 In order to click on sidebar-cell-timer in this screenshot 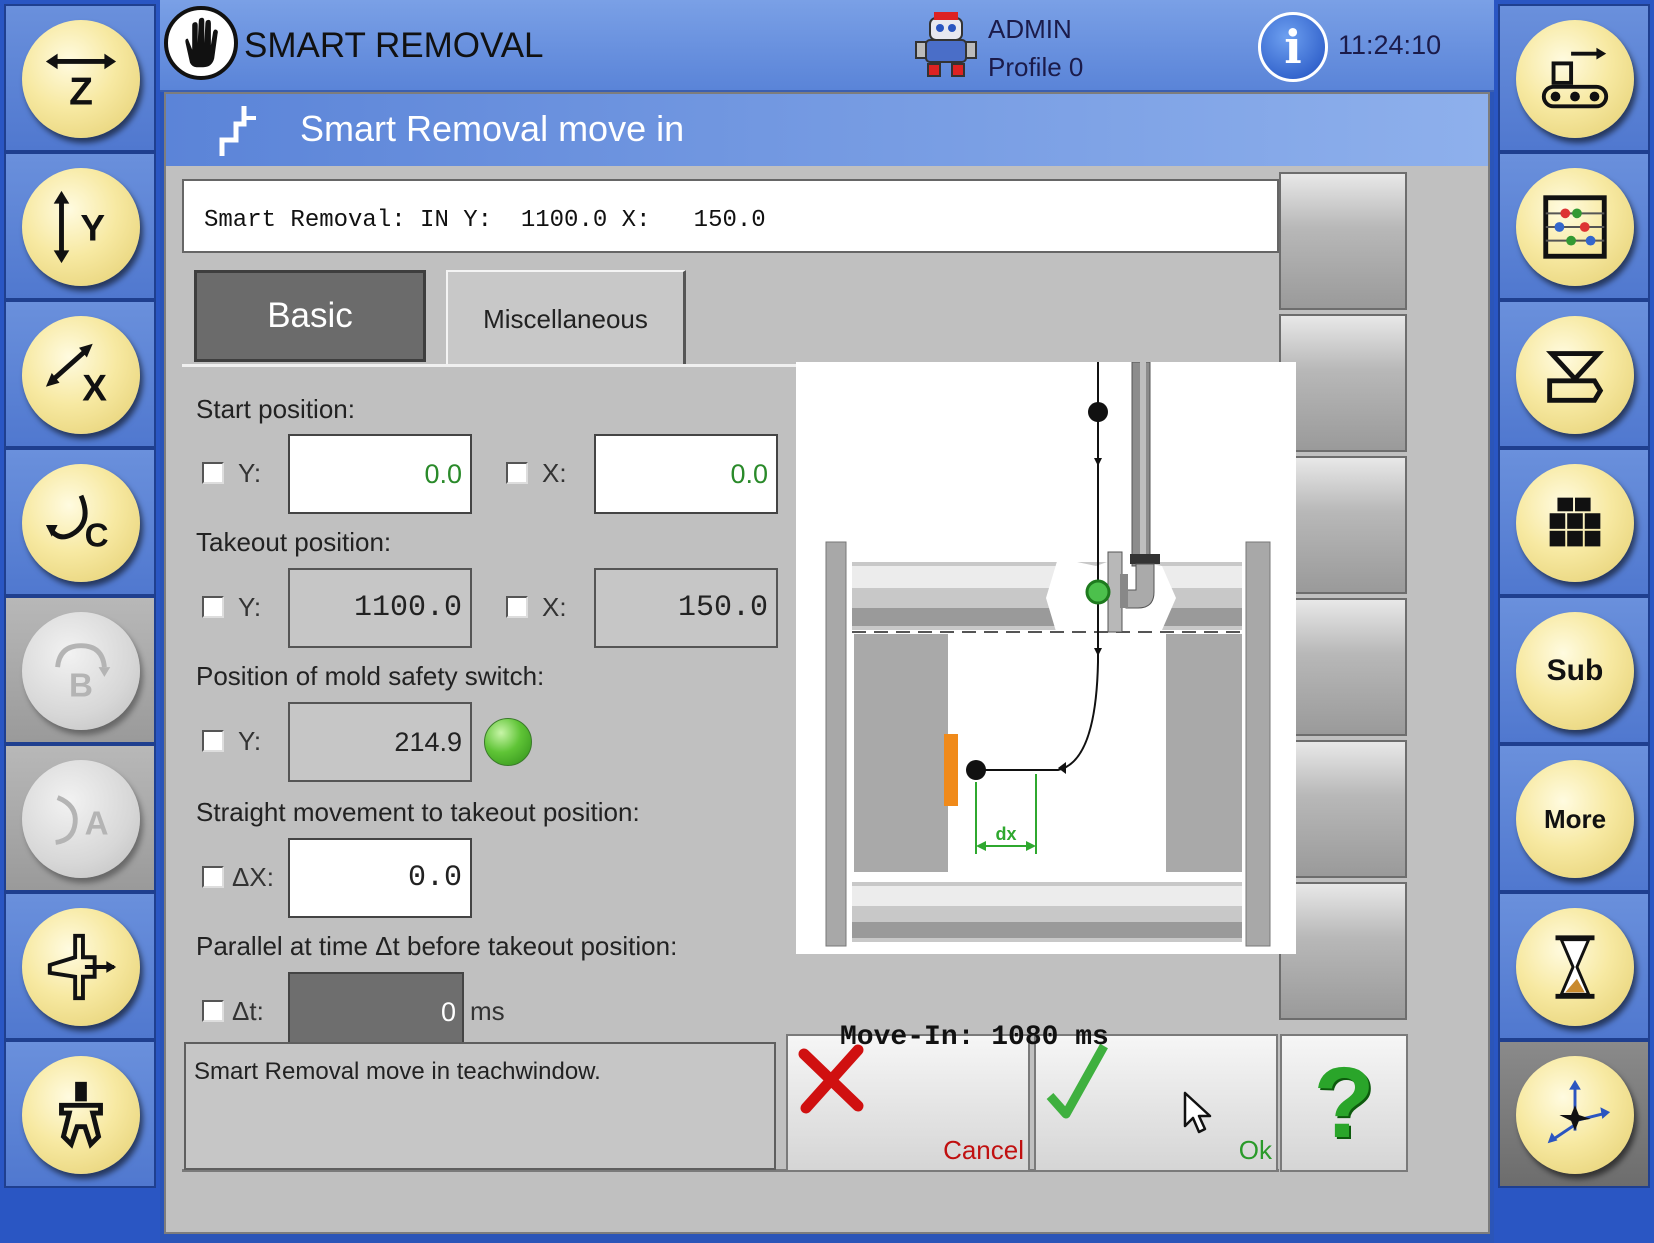, I will do `click(1574, 966)`.